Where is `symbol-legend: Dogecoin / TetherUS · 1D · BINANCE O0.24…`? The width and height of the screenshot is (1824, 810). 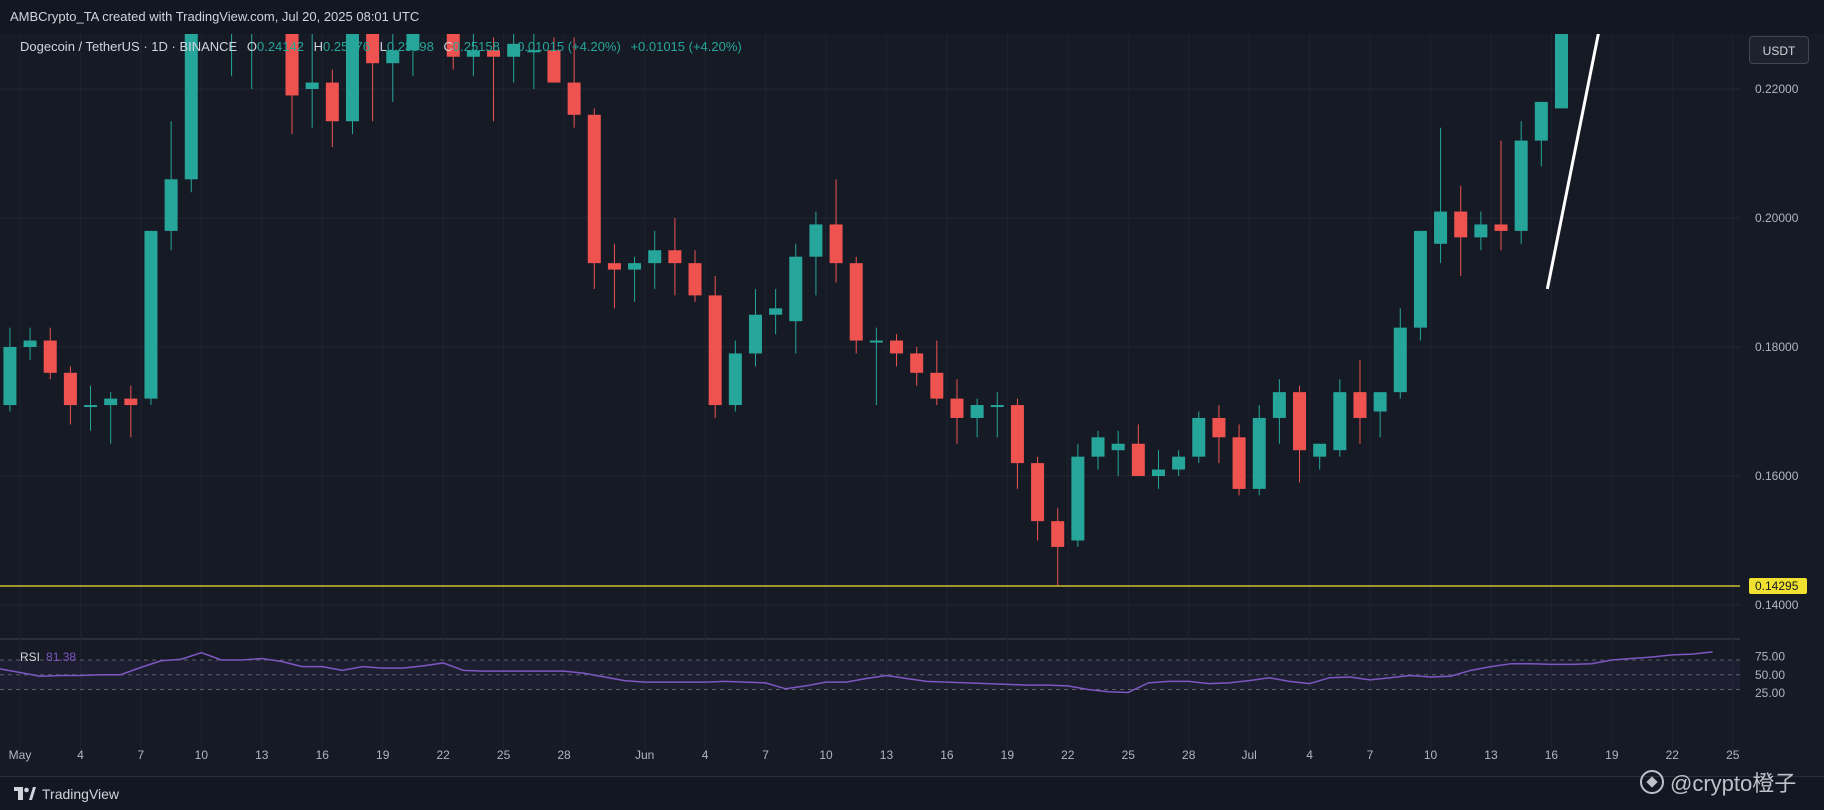
symbol-legend: Dogecoin / TetherUS · 1D · BINANCE O0.24… is located at coordinates (381, 46).